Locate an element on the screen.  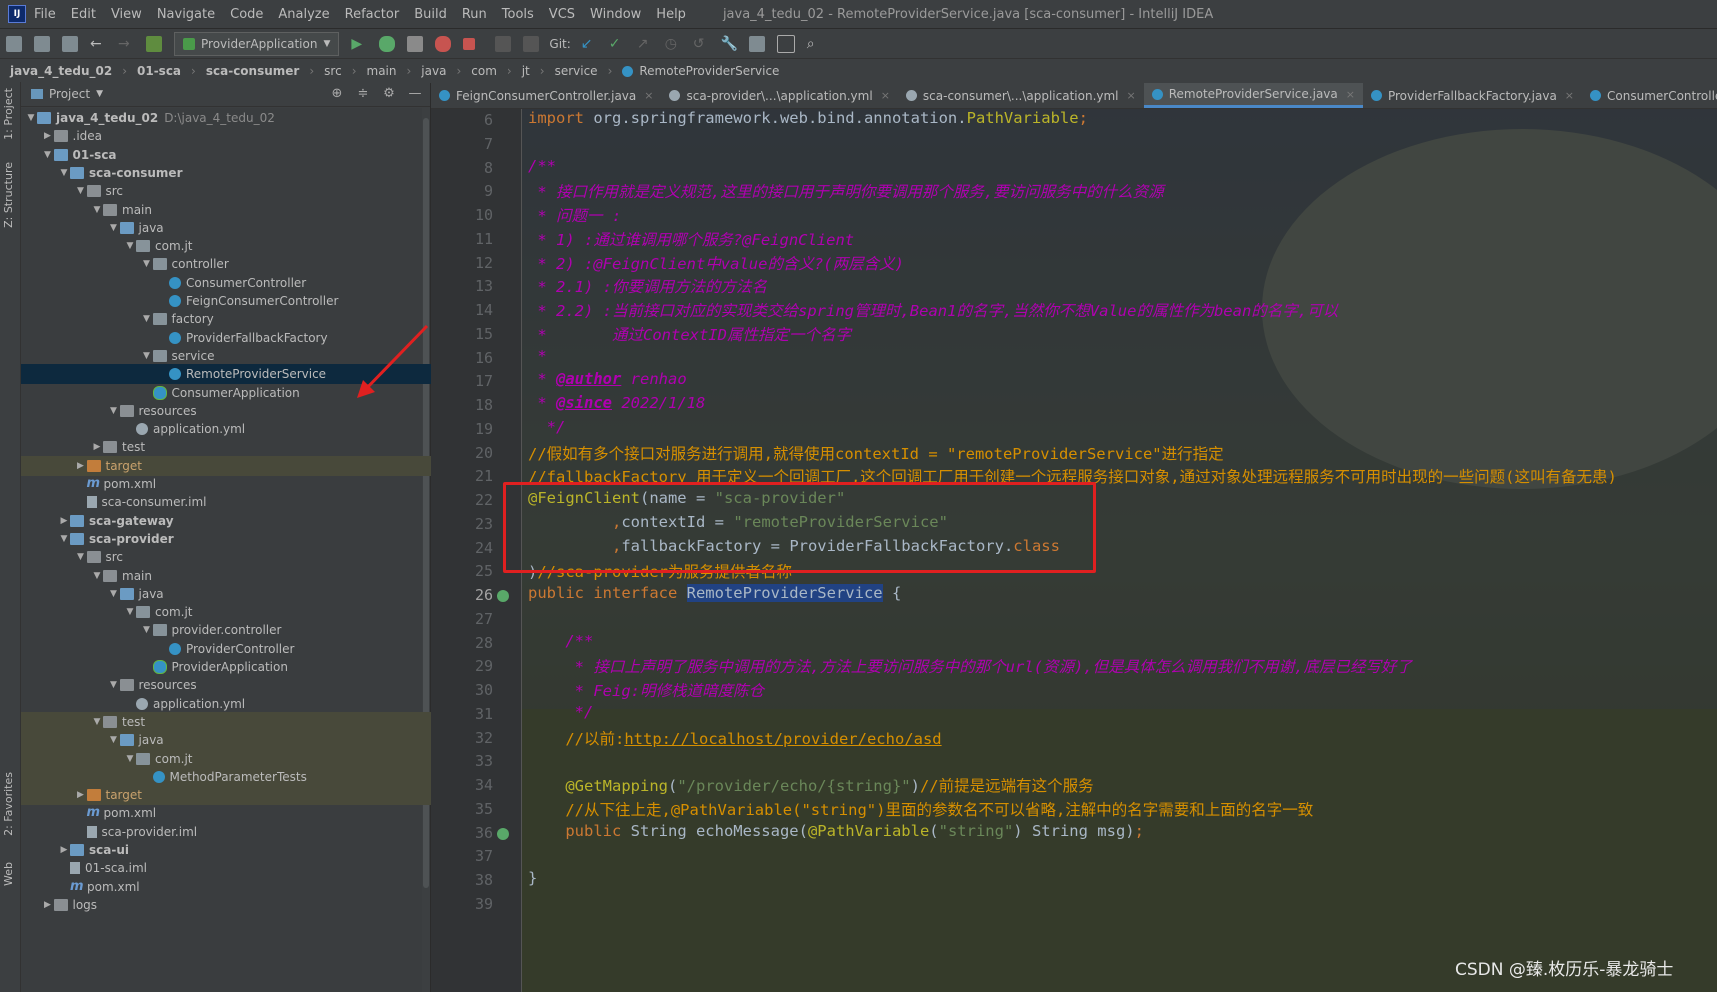
structure-tool-tab: Z: Structure is located at coordinates (8, 195).